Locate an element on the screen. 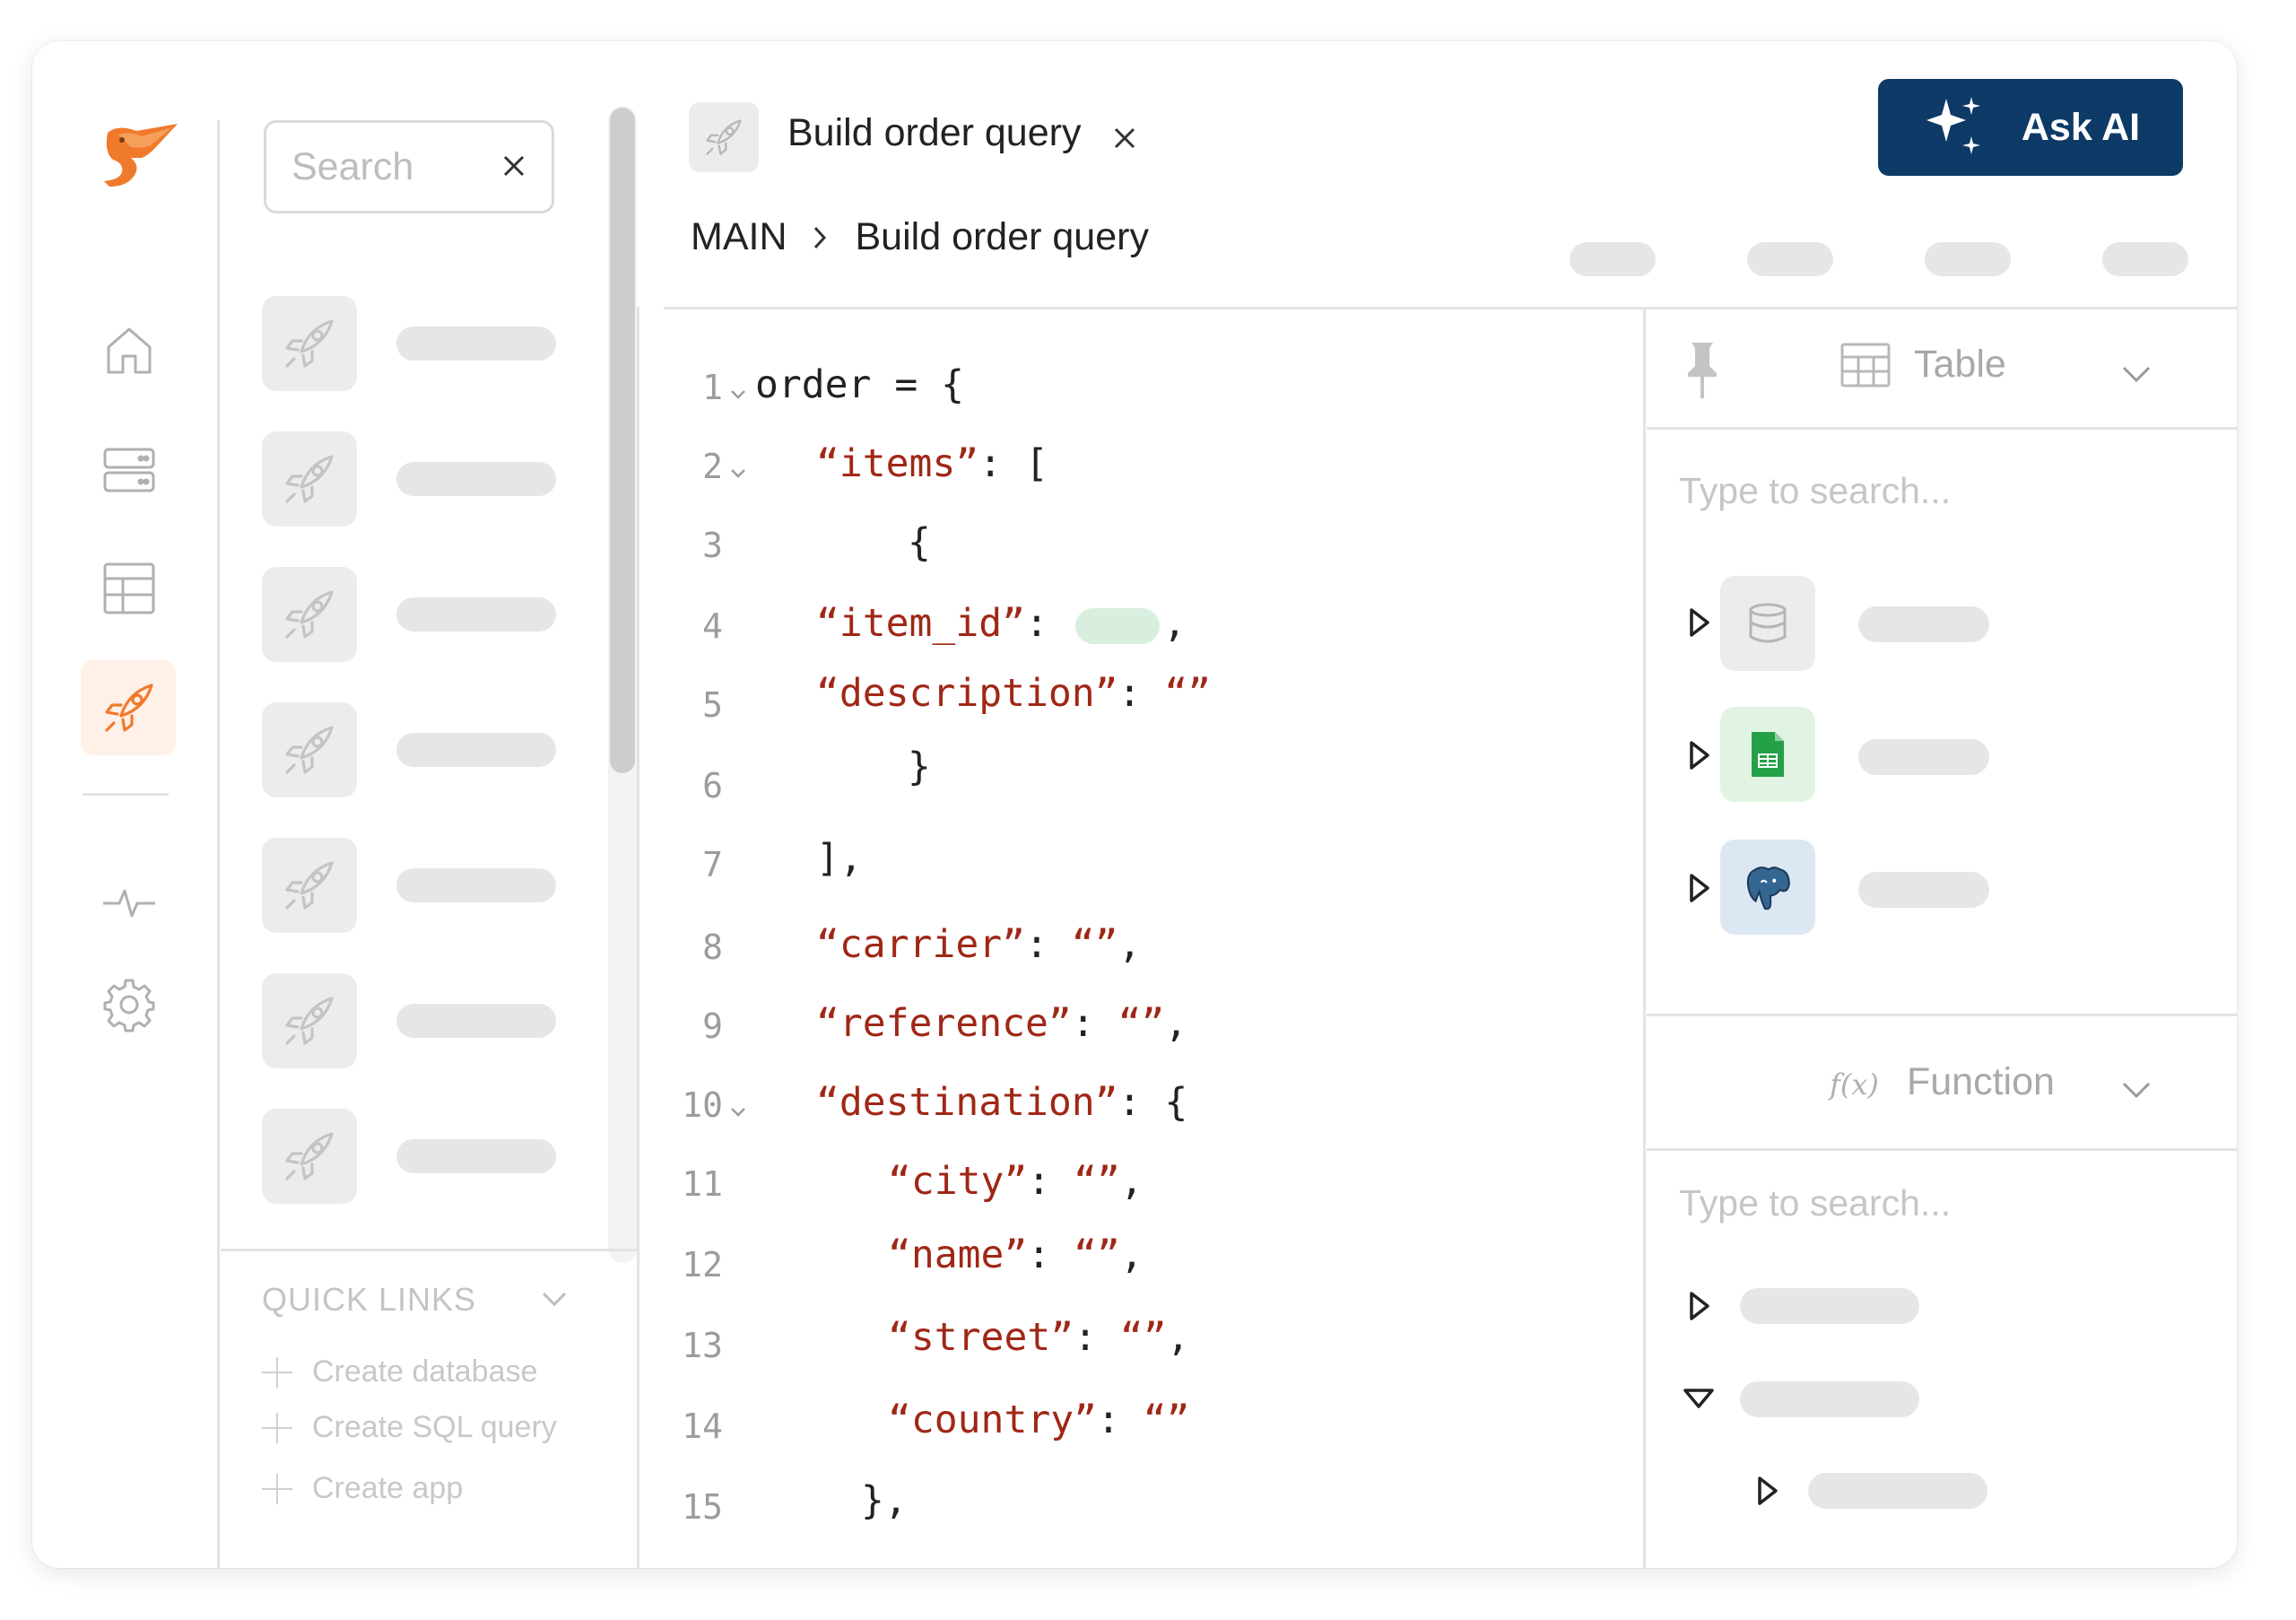  code-line-8: “carrier”: “”, is located at coordinates (979, 945).